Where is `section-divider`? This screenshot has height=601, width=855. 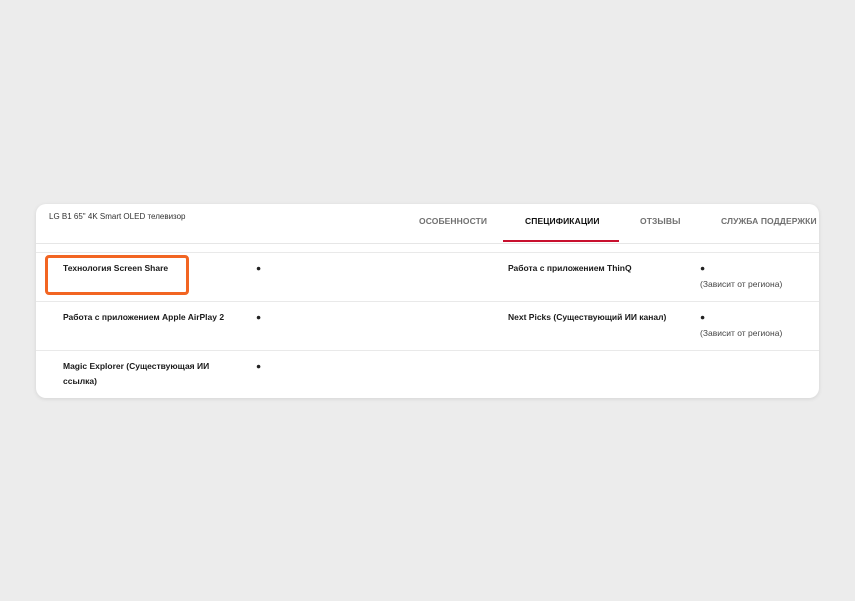 section-divider is located at coordinates (427, 252).